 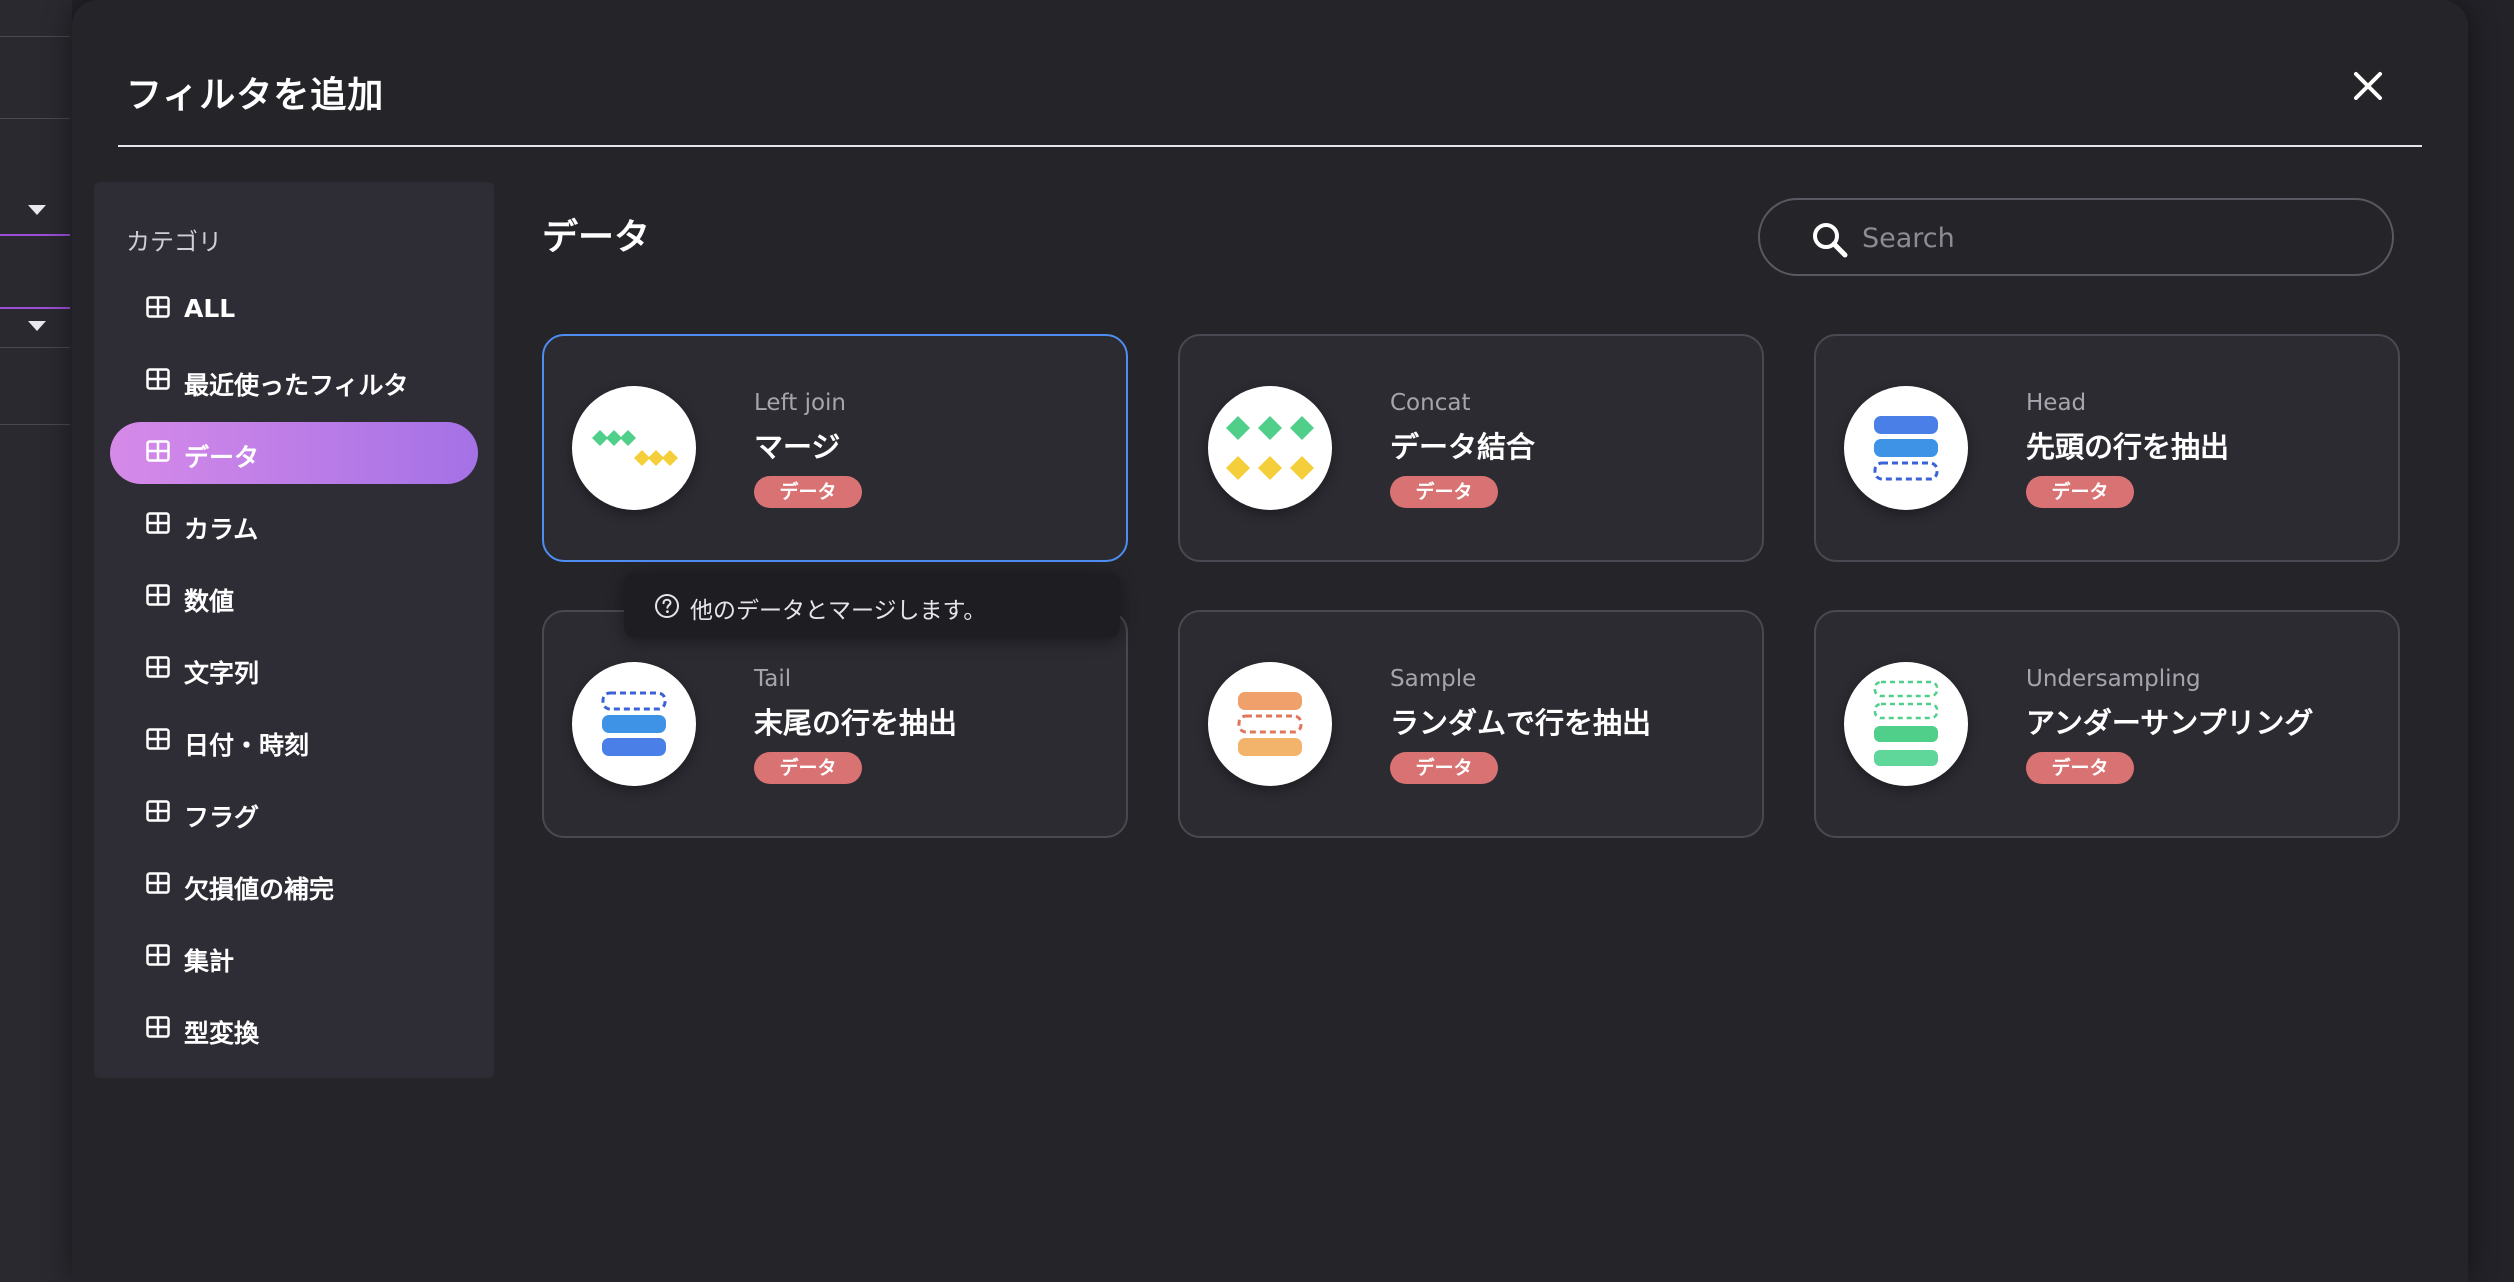 What do you see at coordinates (255, 95) in the screenshot?
I see `modal-title: フィルタを追加` at bounding box center [255, 95].